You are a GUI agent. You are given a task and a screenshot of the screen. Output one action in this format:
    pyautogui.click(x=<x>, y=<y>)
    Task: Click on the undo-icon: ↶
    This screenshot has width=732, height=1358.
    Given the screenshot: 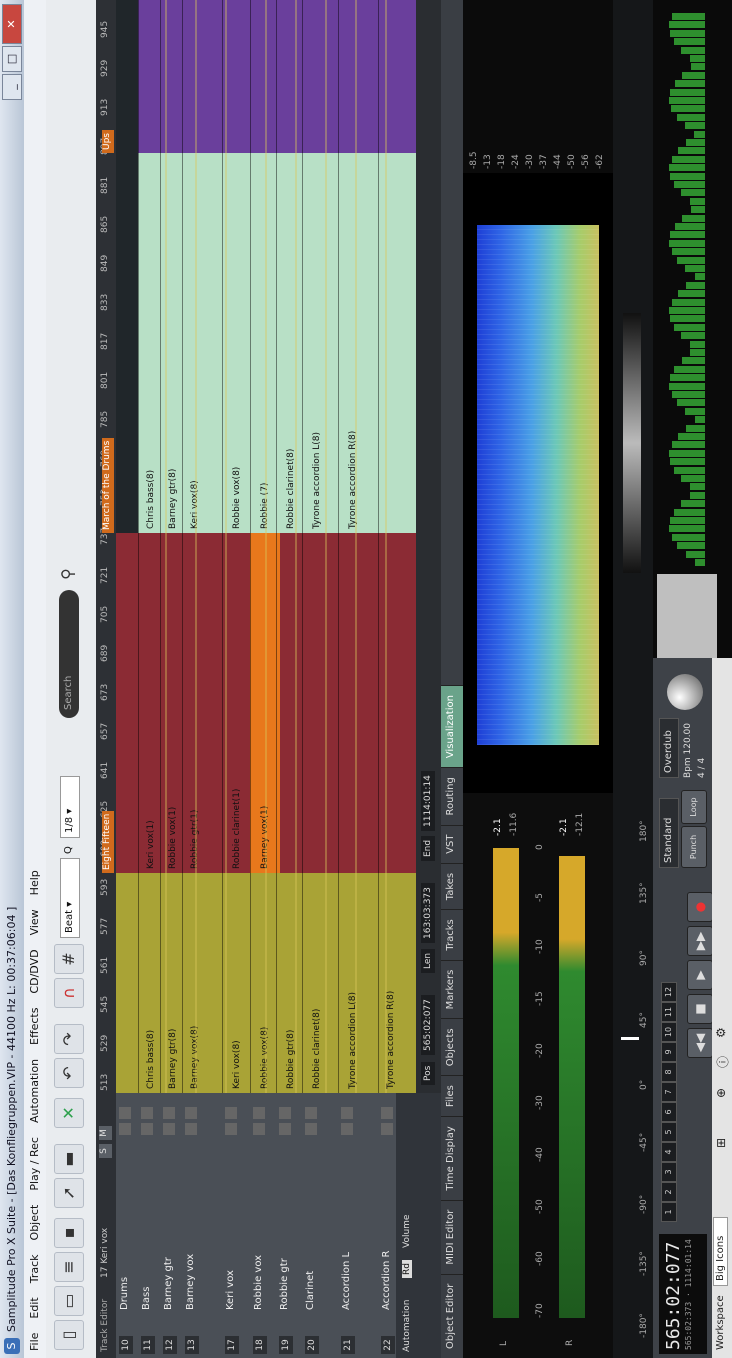 What is the action you would take?
    pyautogui.click(x=69, y=1073)
    